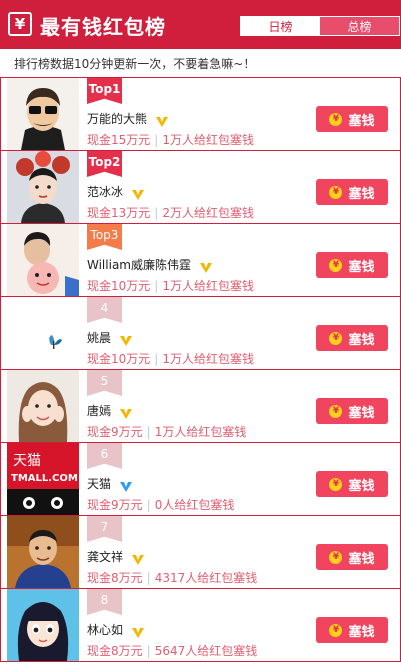 This screenshot has height=664, width=401. I want to click on rank-badge: 4, so click(104, 310).